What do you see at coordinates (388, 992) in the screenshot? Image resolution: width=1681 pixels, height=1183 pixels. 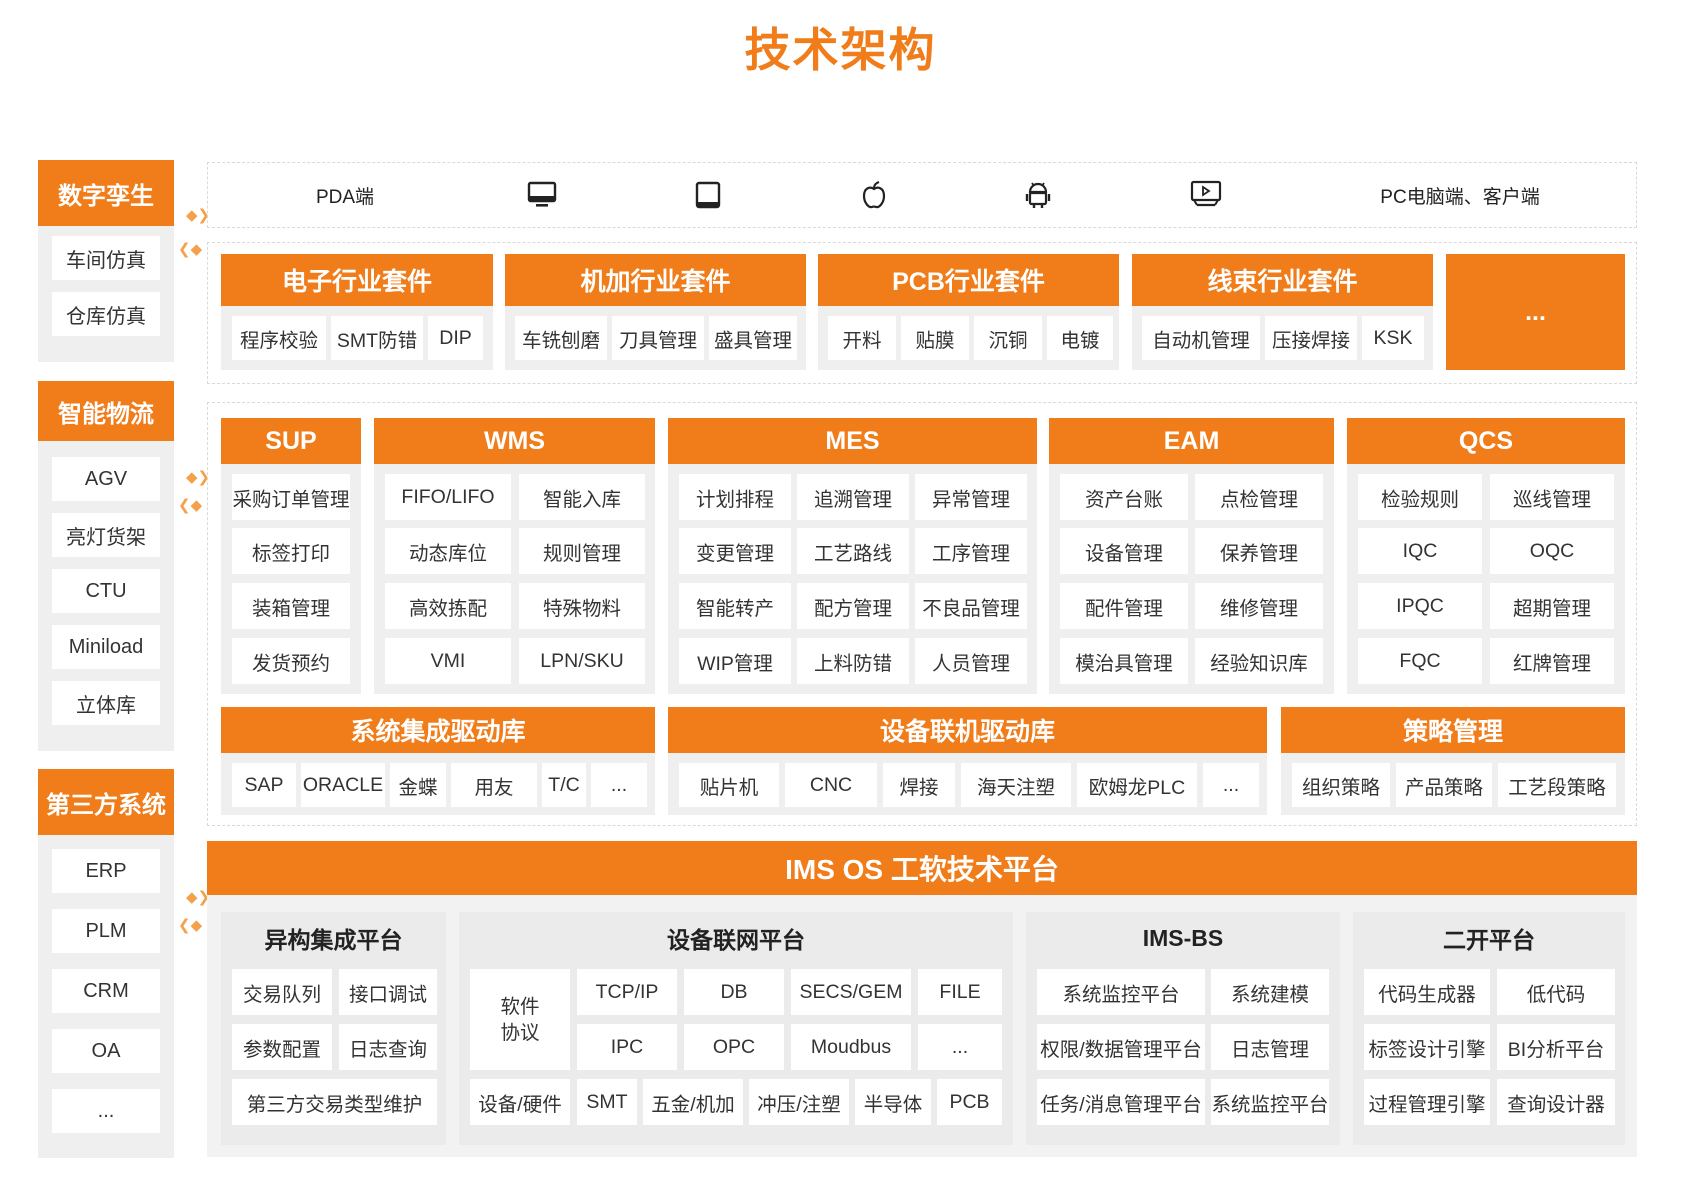 I see `platform-item: 接口调试` at bounding box center [388, 992].